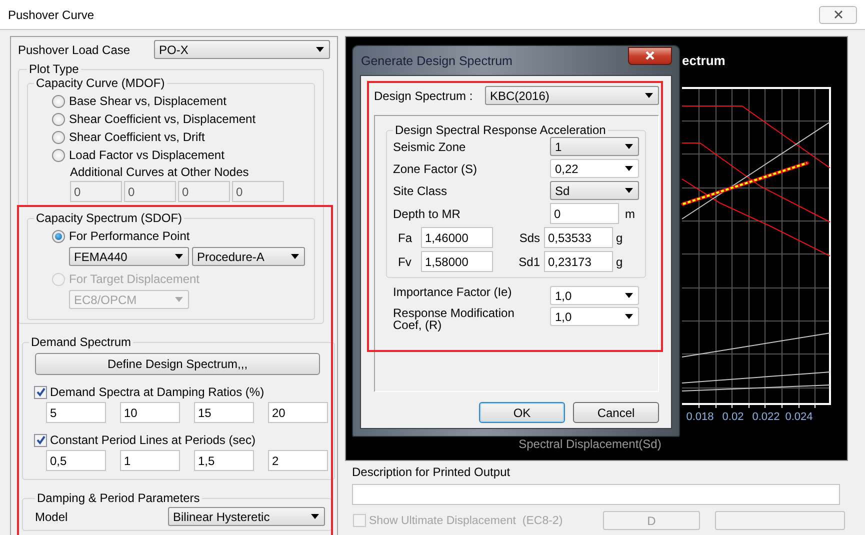 The width and height of the screenshot is (865, 535). What do you see at coordinates (630, 213) in the screenshot?
I see `unit-label: m` at bounding box center [630, 213].